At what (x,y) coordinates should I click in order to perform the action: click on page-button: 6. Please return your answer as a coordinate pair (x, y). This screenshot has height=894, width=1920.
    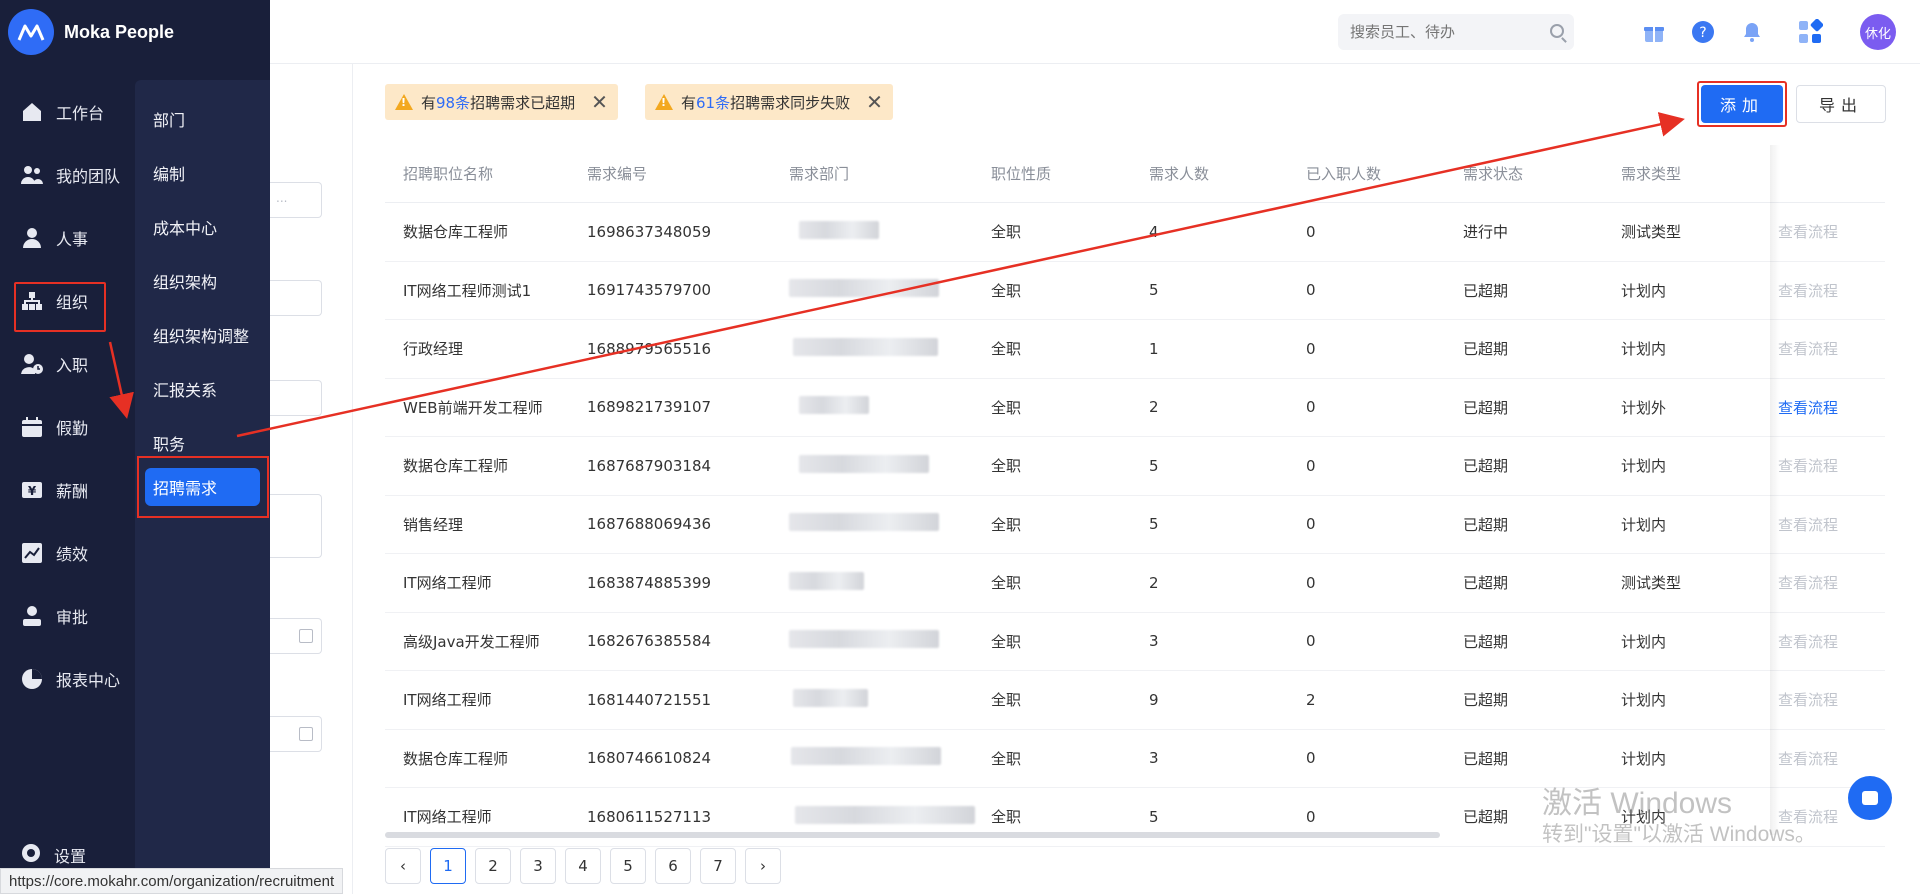
    Looking at the image, I should click on (673, 866).